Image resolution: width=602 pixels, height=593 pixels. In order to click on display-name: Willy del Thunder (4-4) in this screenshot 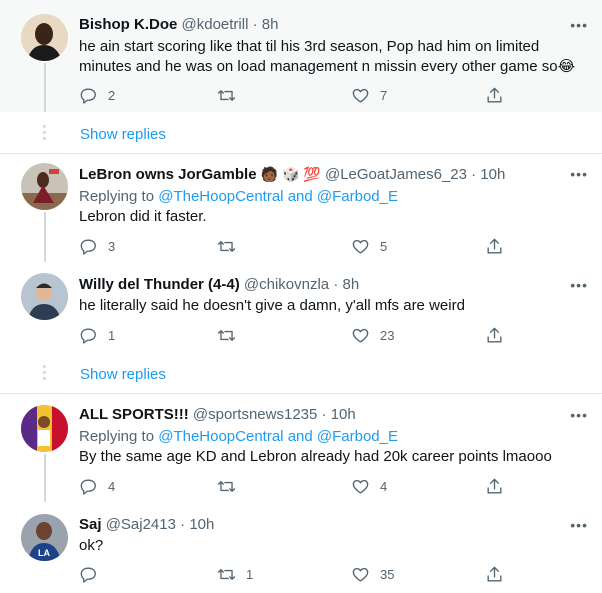, I will do `click(159, 284)`.